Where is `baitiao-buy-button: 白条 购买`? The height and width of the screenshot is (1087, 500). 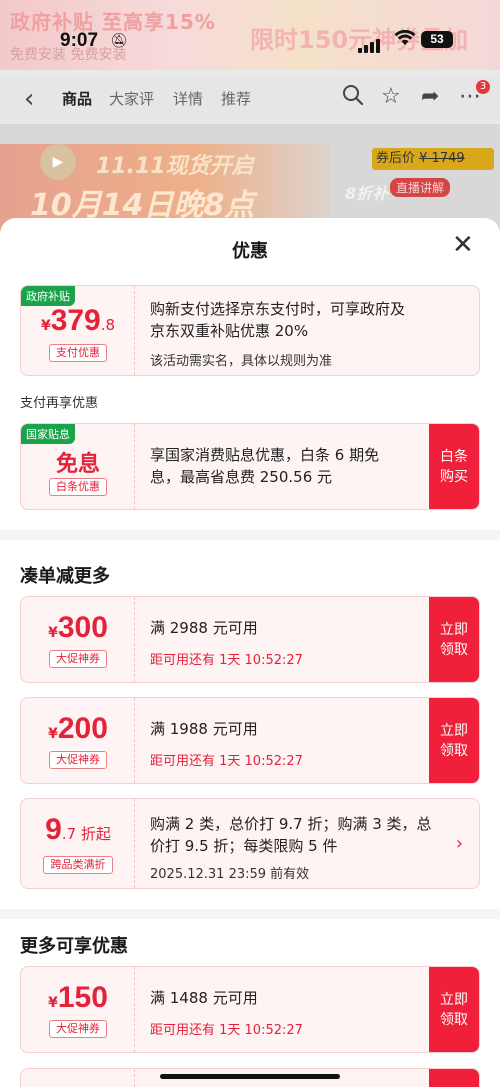 baitiao-buy-button: 白条 购买 is located at coordinates (454, 466).